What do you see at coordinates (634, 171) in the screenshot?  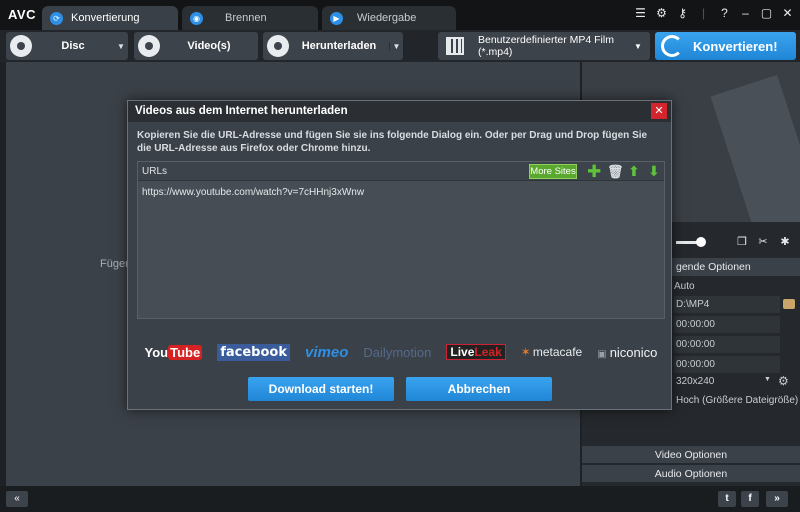 I see `arrow-up-icon: ⬆` at bounding box center [634, 171].